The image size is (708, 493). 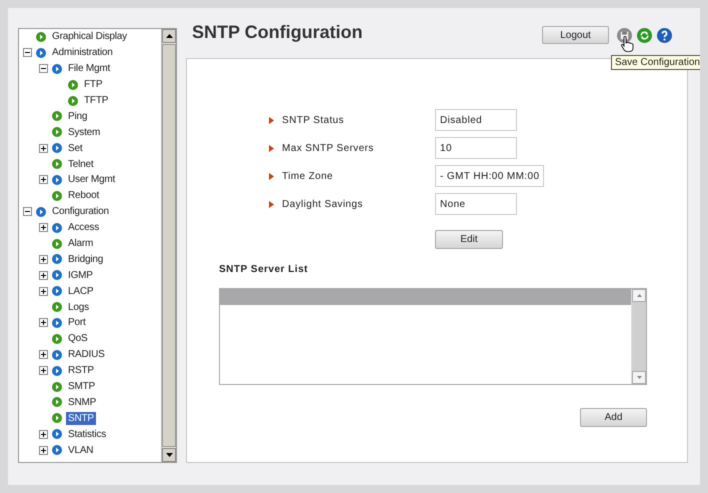 What do you see at coordinates (84, 132) in the screenshot?
I see `tree-item: System` at bounding box center [84, 132].